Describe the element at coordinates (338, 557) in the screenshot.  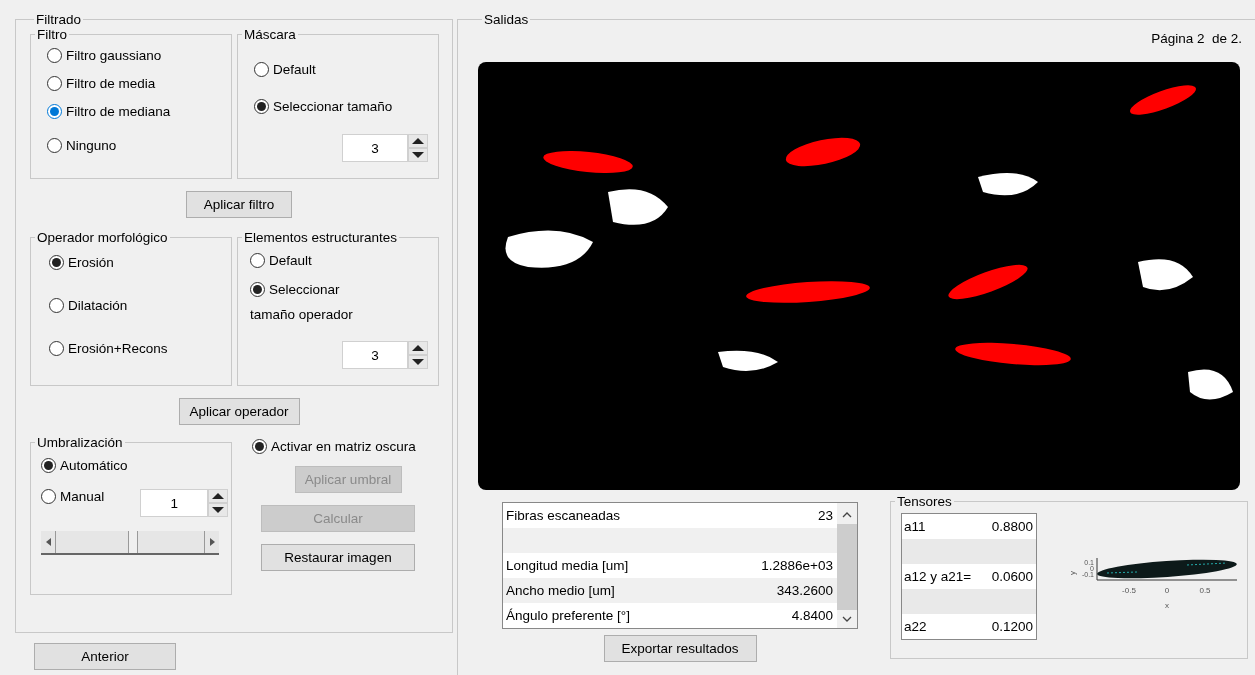
I see `action-button: Restaurar imagen` at that location.